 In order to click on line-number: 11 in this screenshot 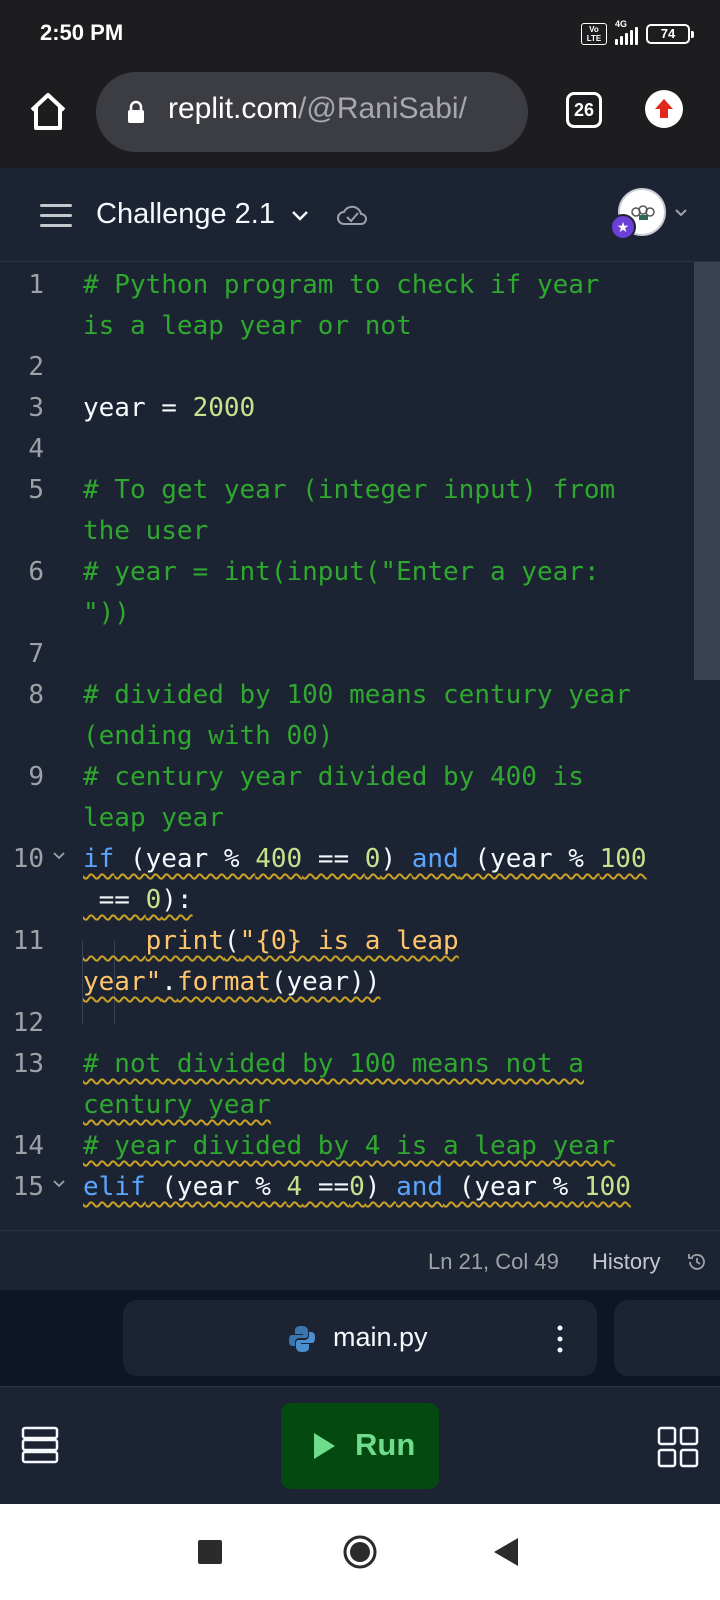, I will do `click(28, 941)`.